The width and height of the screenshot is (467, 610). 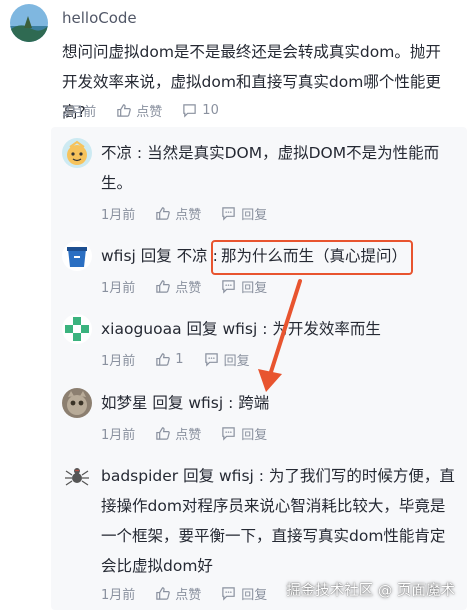 What do you see at coordinates (370, 591) in the screenshot?
I see `watermark: 掘金技术社区 @ 页面魔术` at bounding box center [370, 591].